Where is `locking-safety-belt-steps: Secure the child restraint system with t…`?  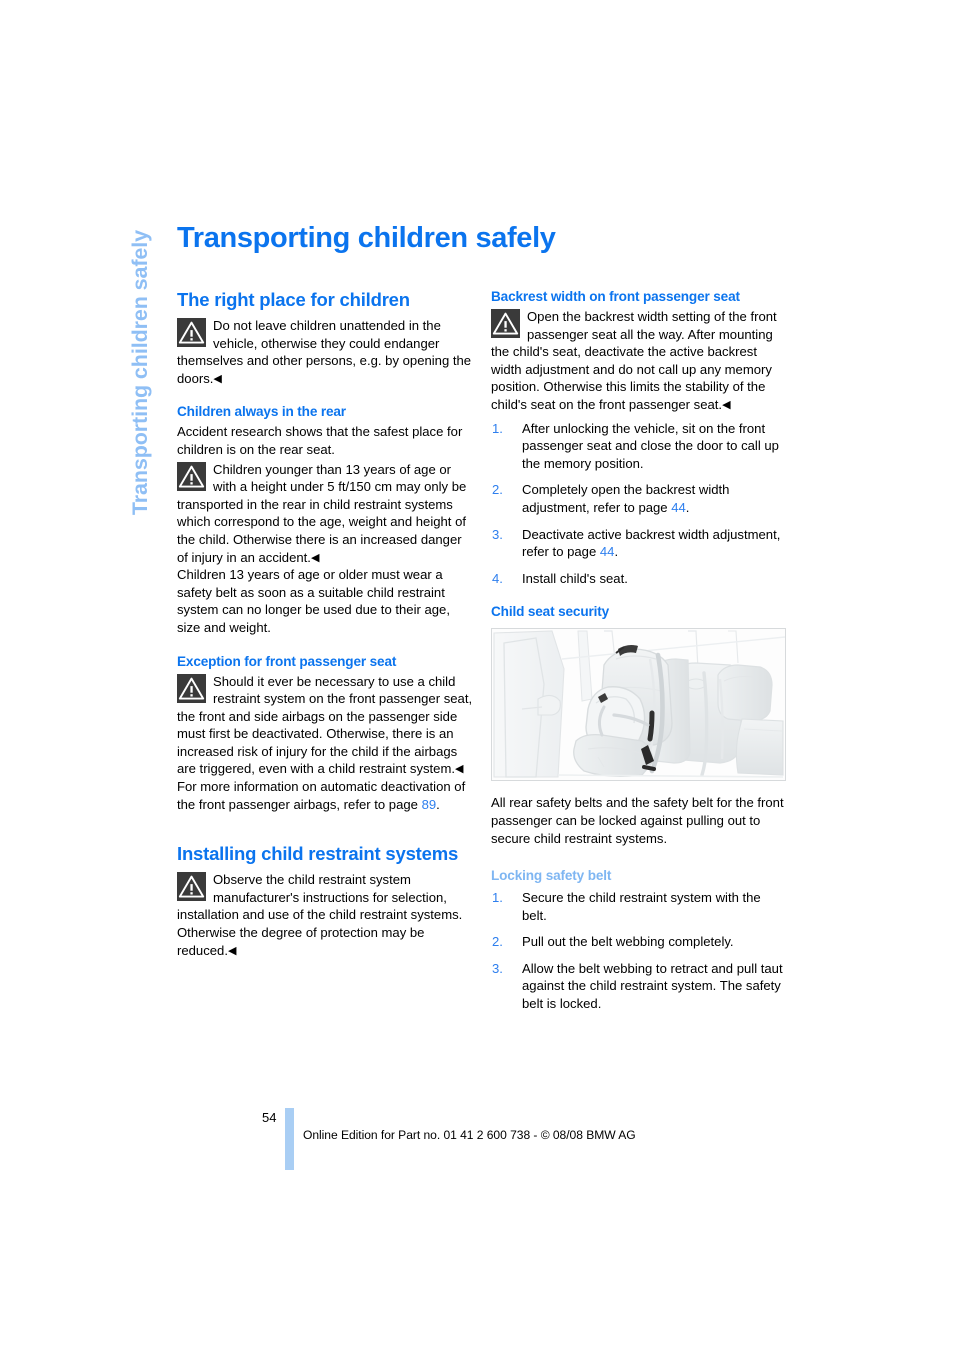
locking-safety-belt-steps: Secure the child restraint system with t… is located at coordinates (639, 951).